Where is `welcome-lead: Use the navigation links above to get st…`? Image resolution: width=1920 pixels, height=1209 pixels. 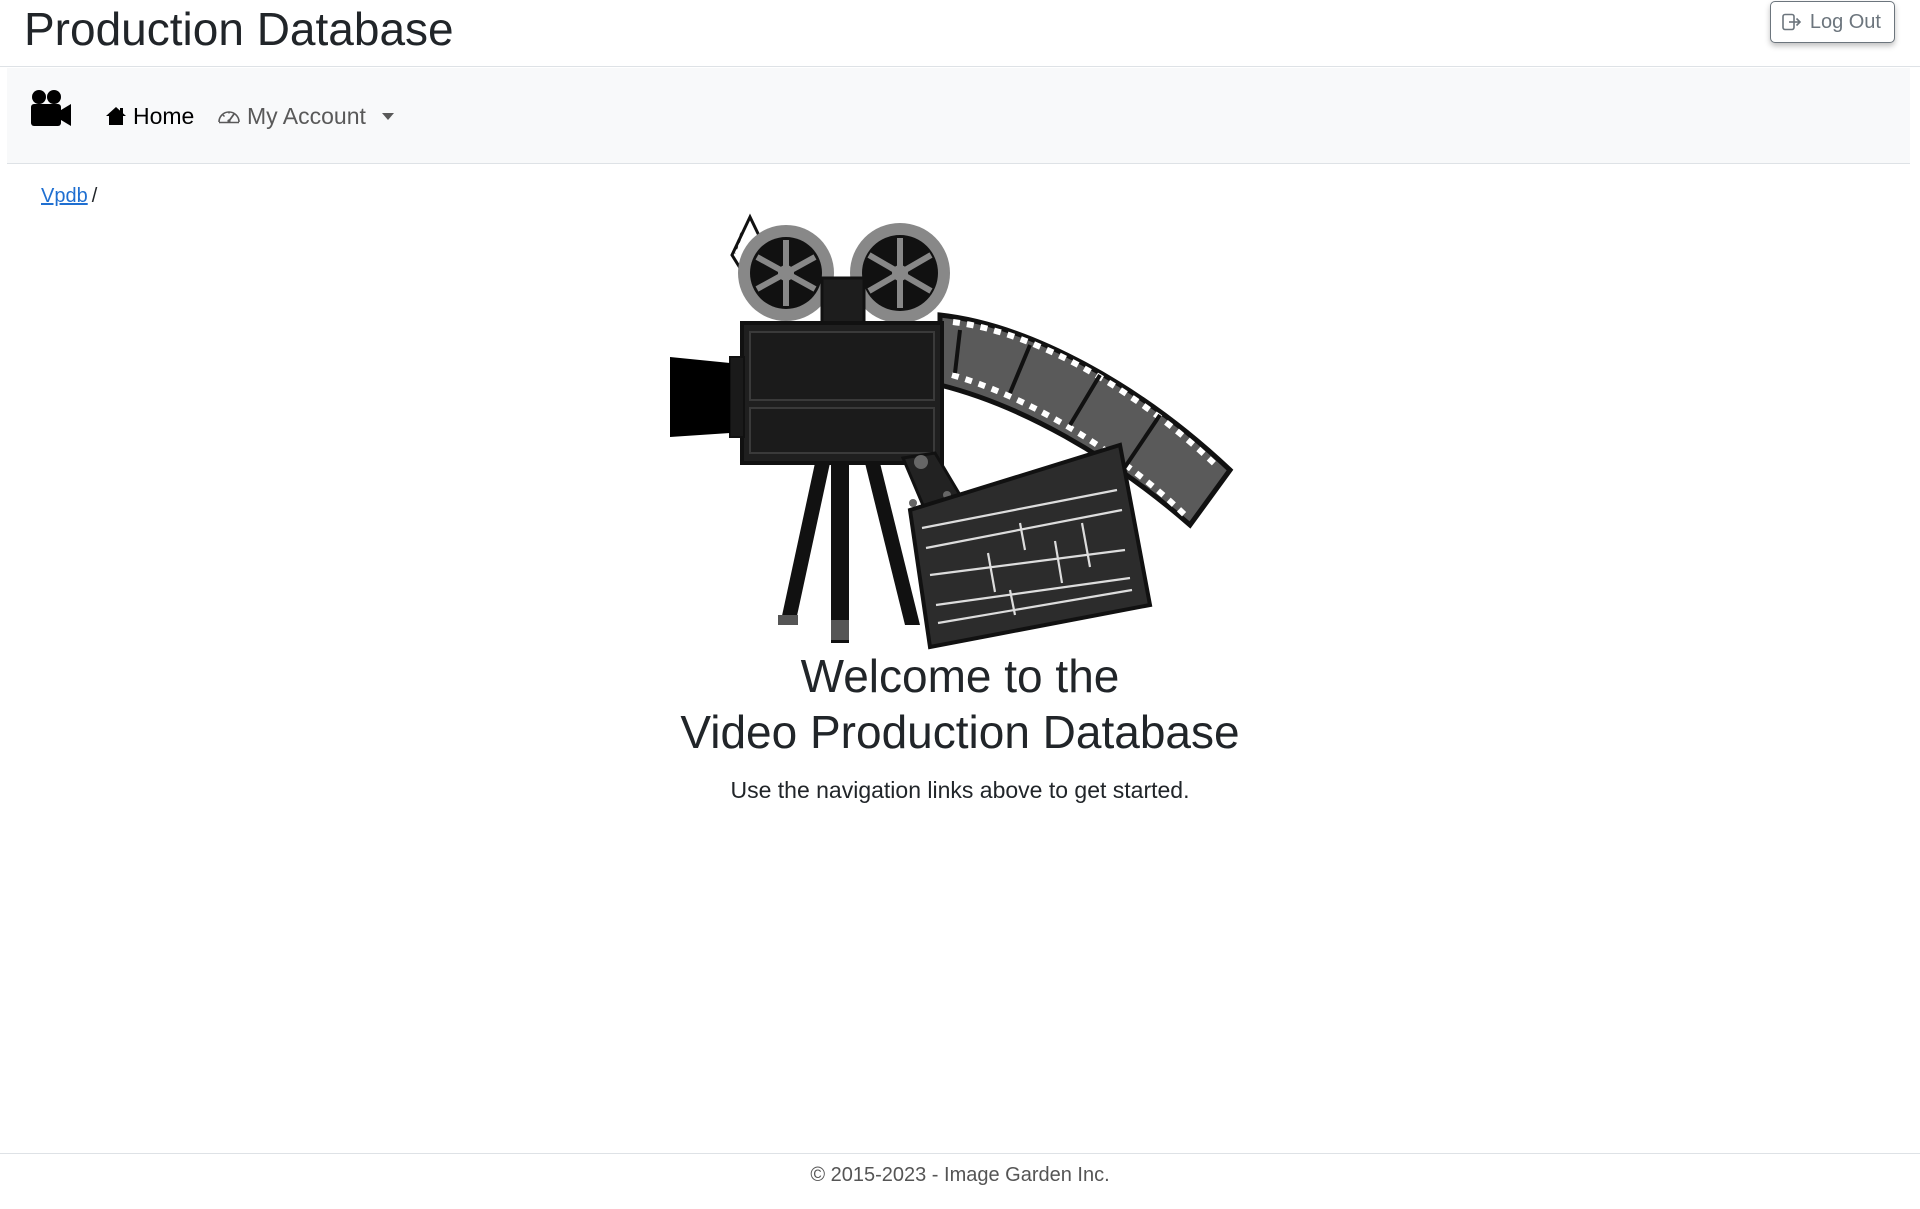 welcome-lead: Use the navigation links above to get st… is located at coordinates (960, 790).